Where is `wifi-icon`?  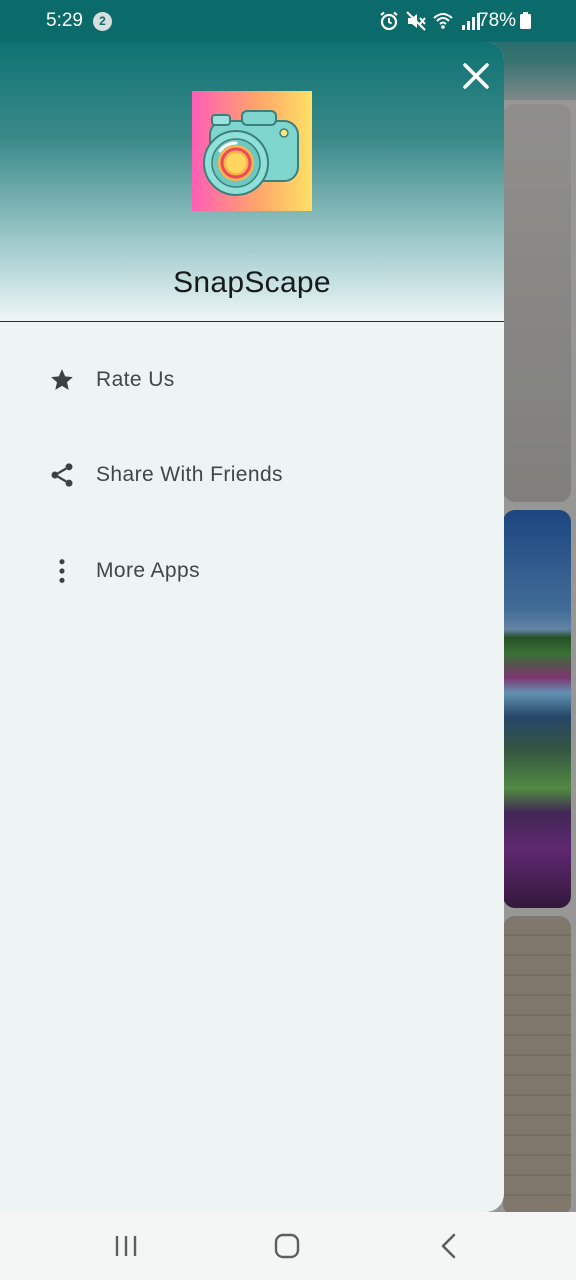
wifi-icon is located at coordinates (443, 21).